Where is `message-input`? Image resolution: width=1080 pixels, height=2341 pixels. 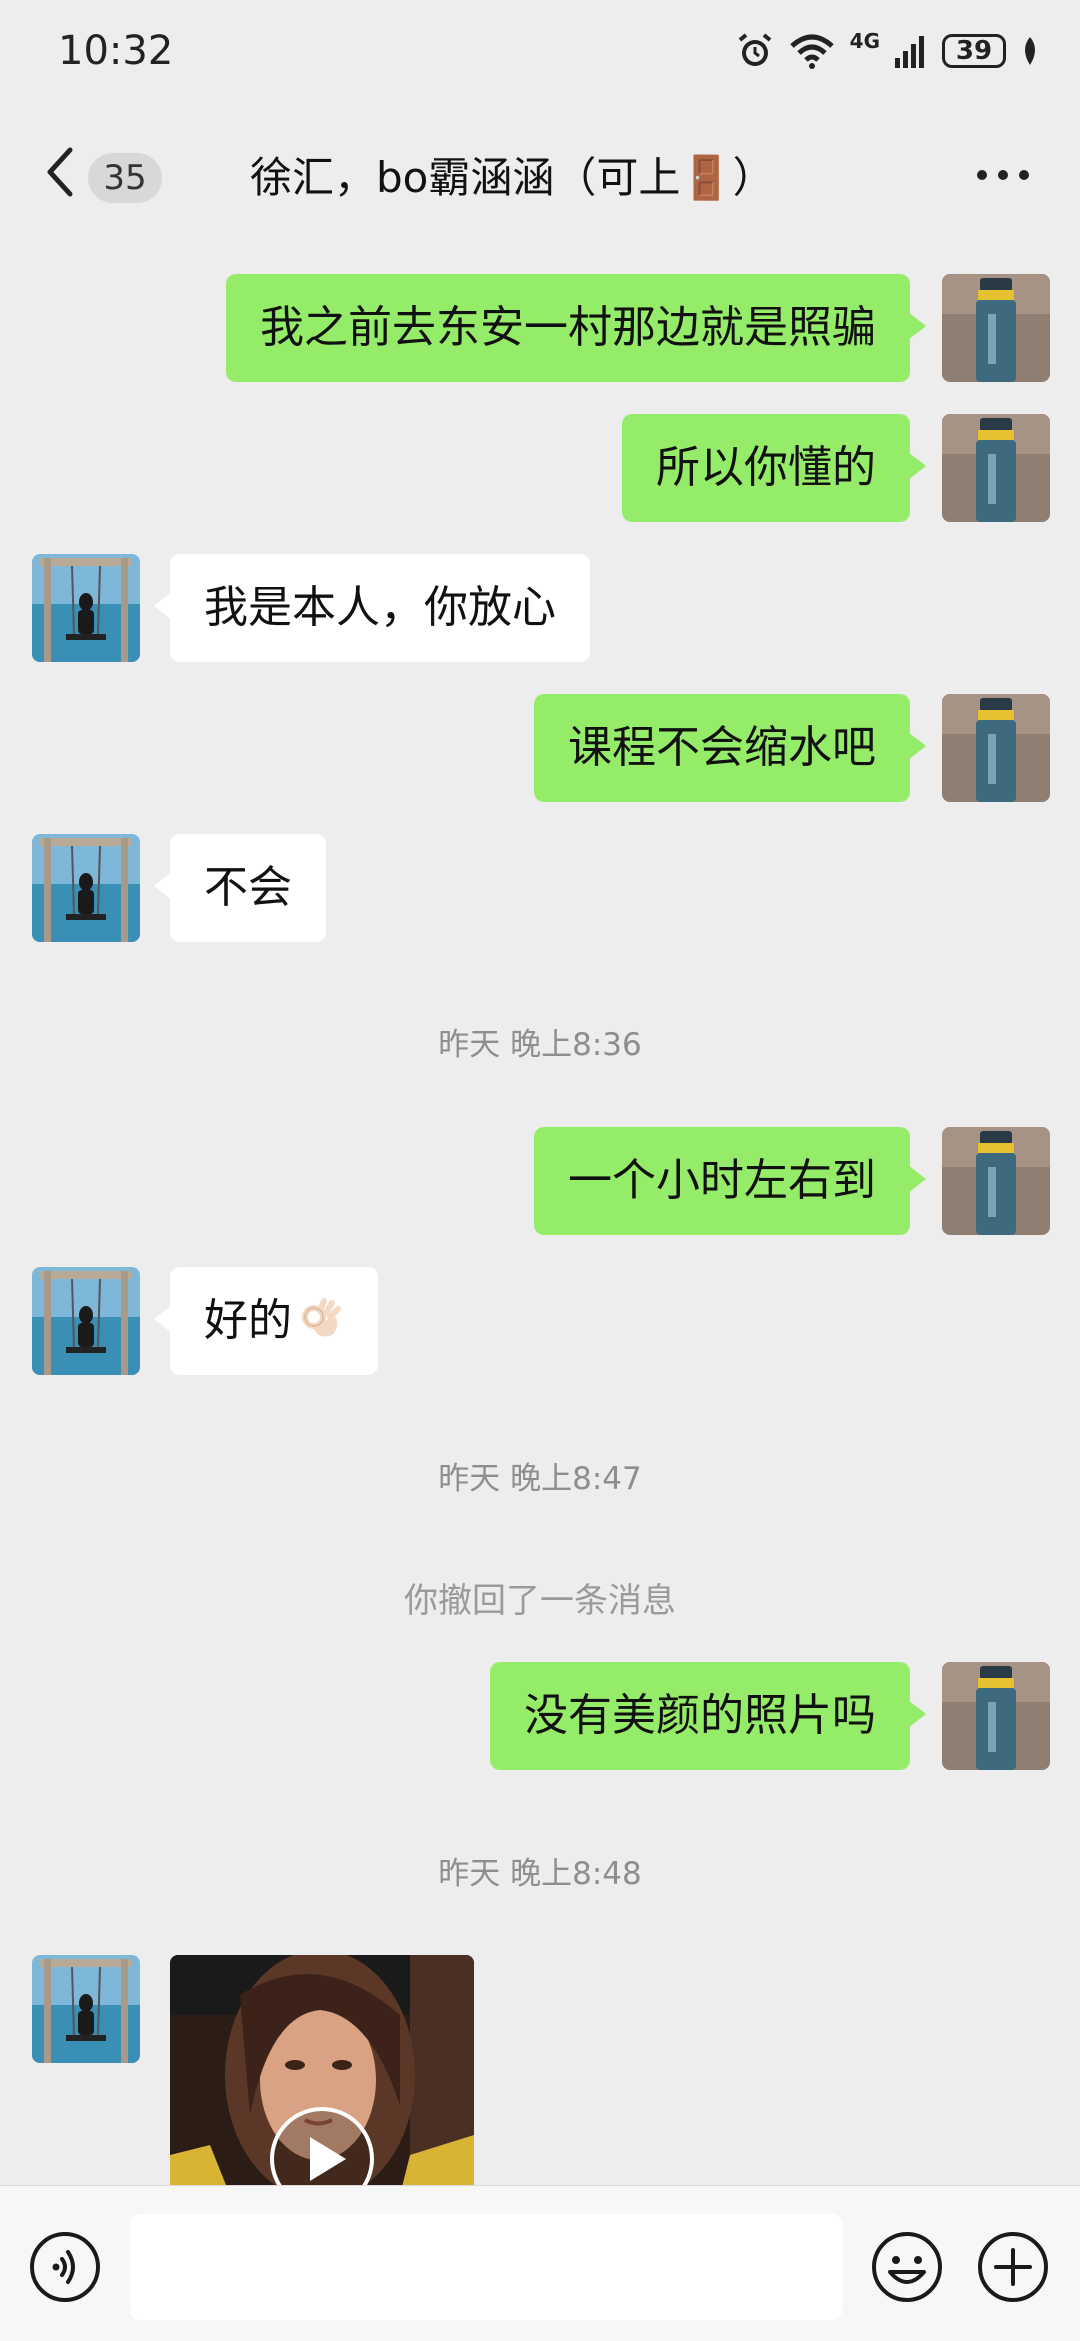 message-input is located at coordinates (486, 2267).